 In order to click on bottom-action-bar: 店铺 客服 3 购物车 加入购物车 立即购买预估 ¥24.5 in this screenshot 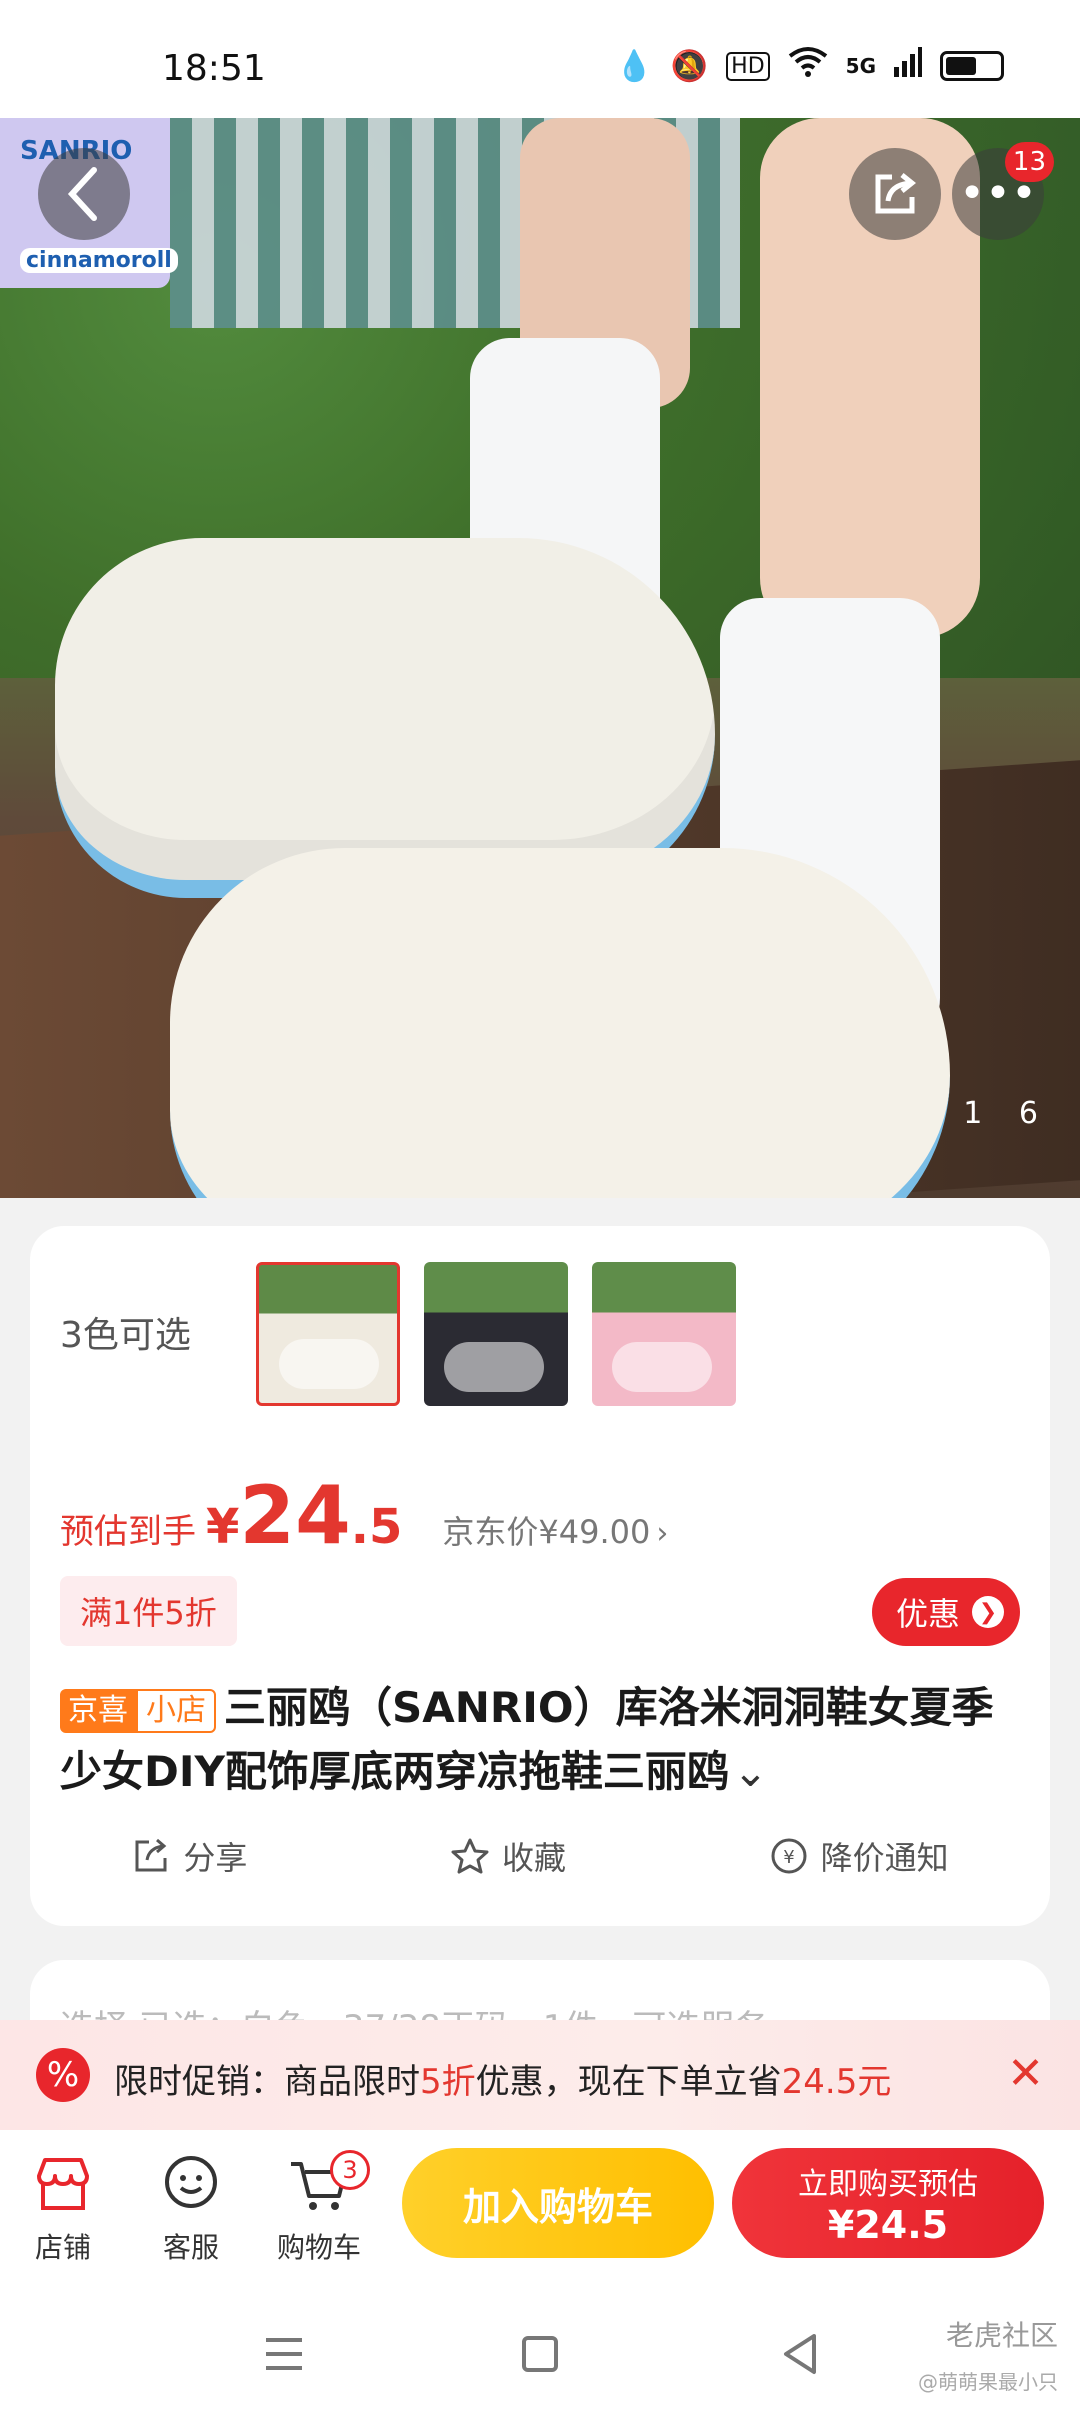, I will do `click(540, 2210)`.